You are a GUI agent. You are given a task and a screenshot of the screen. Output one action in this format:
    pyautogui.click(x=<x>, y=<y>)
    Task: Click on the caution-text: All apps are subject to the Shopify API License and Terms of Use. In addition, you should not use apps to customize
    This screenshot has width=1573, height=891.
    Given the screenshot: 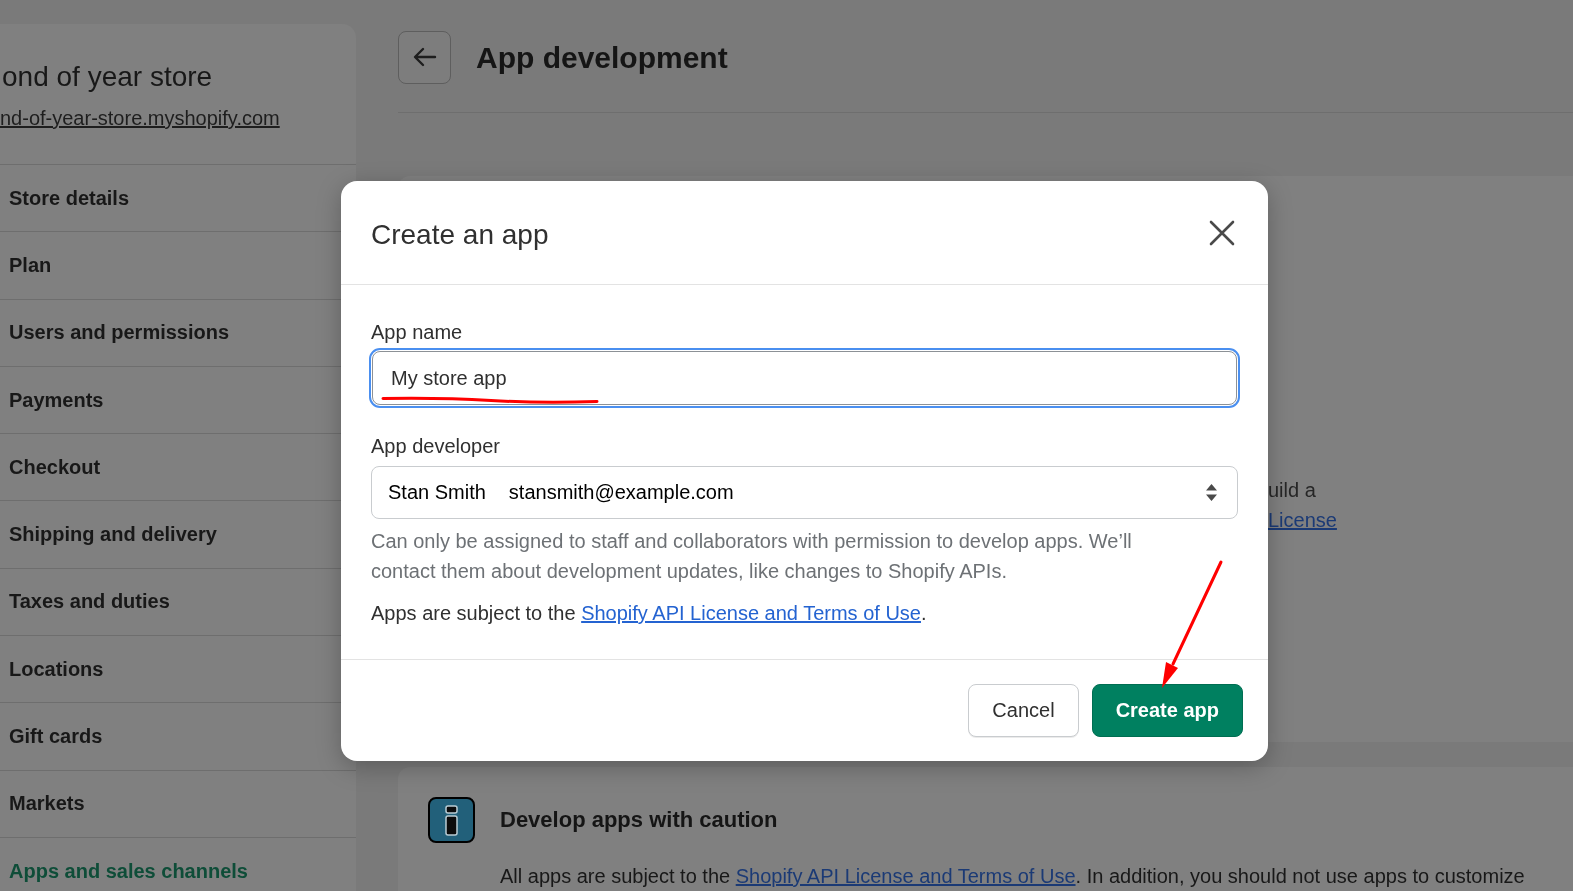 What is the action you would take?
    pyautogui.click(x=1013, y=876)
    